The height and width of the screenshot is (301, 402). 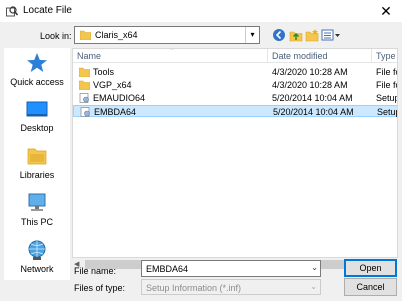 What do you see at coordinates (37, 250) in the screenshot?
I see `network-icon` at bounding box center [37, 250].